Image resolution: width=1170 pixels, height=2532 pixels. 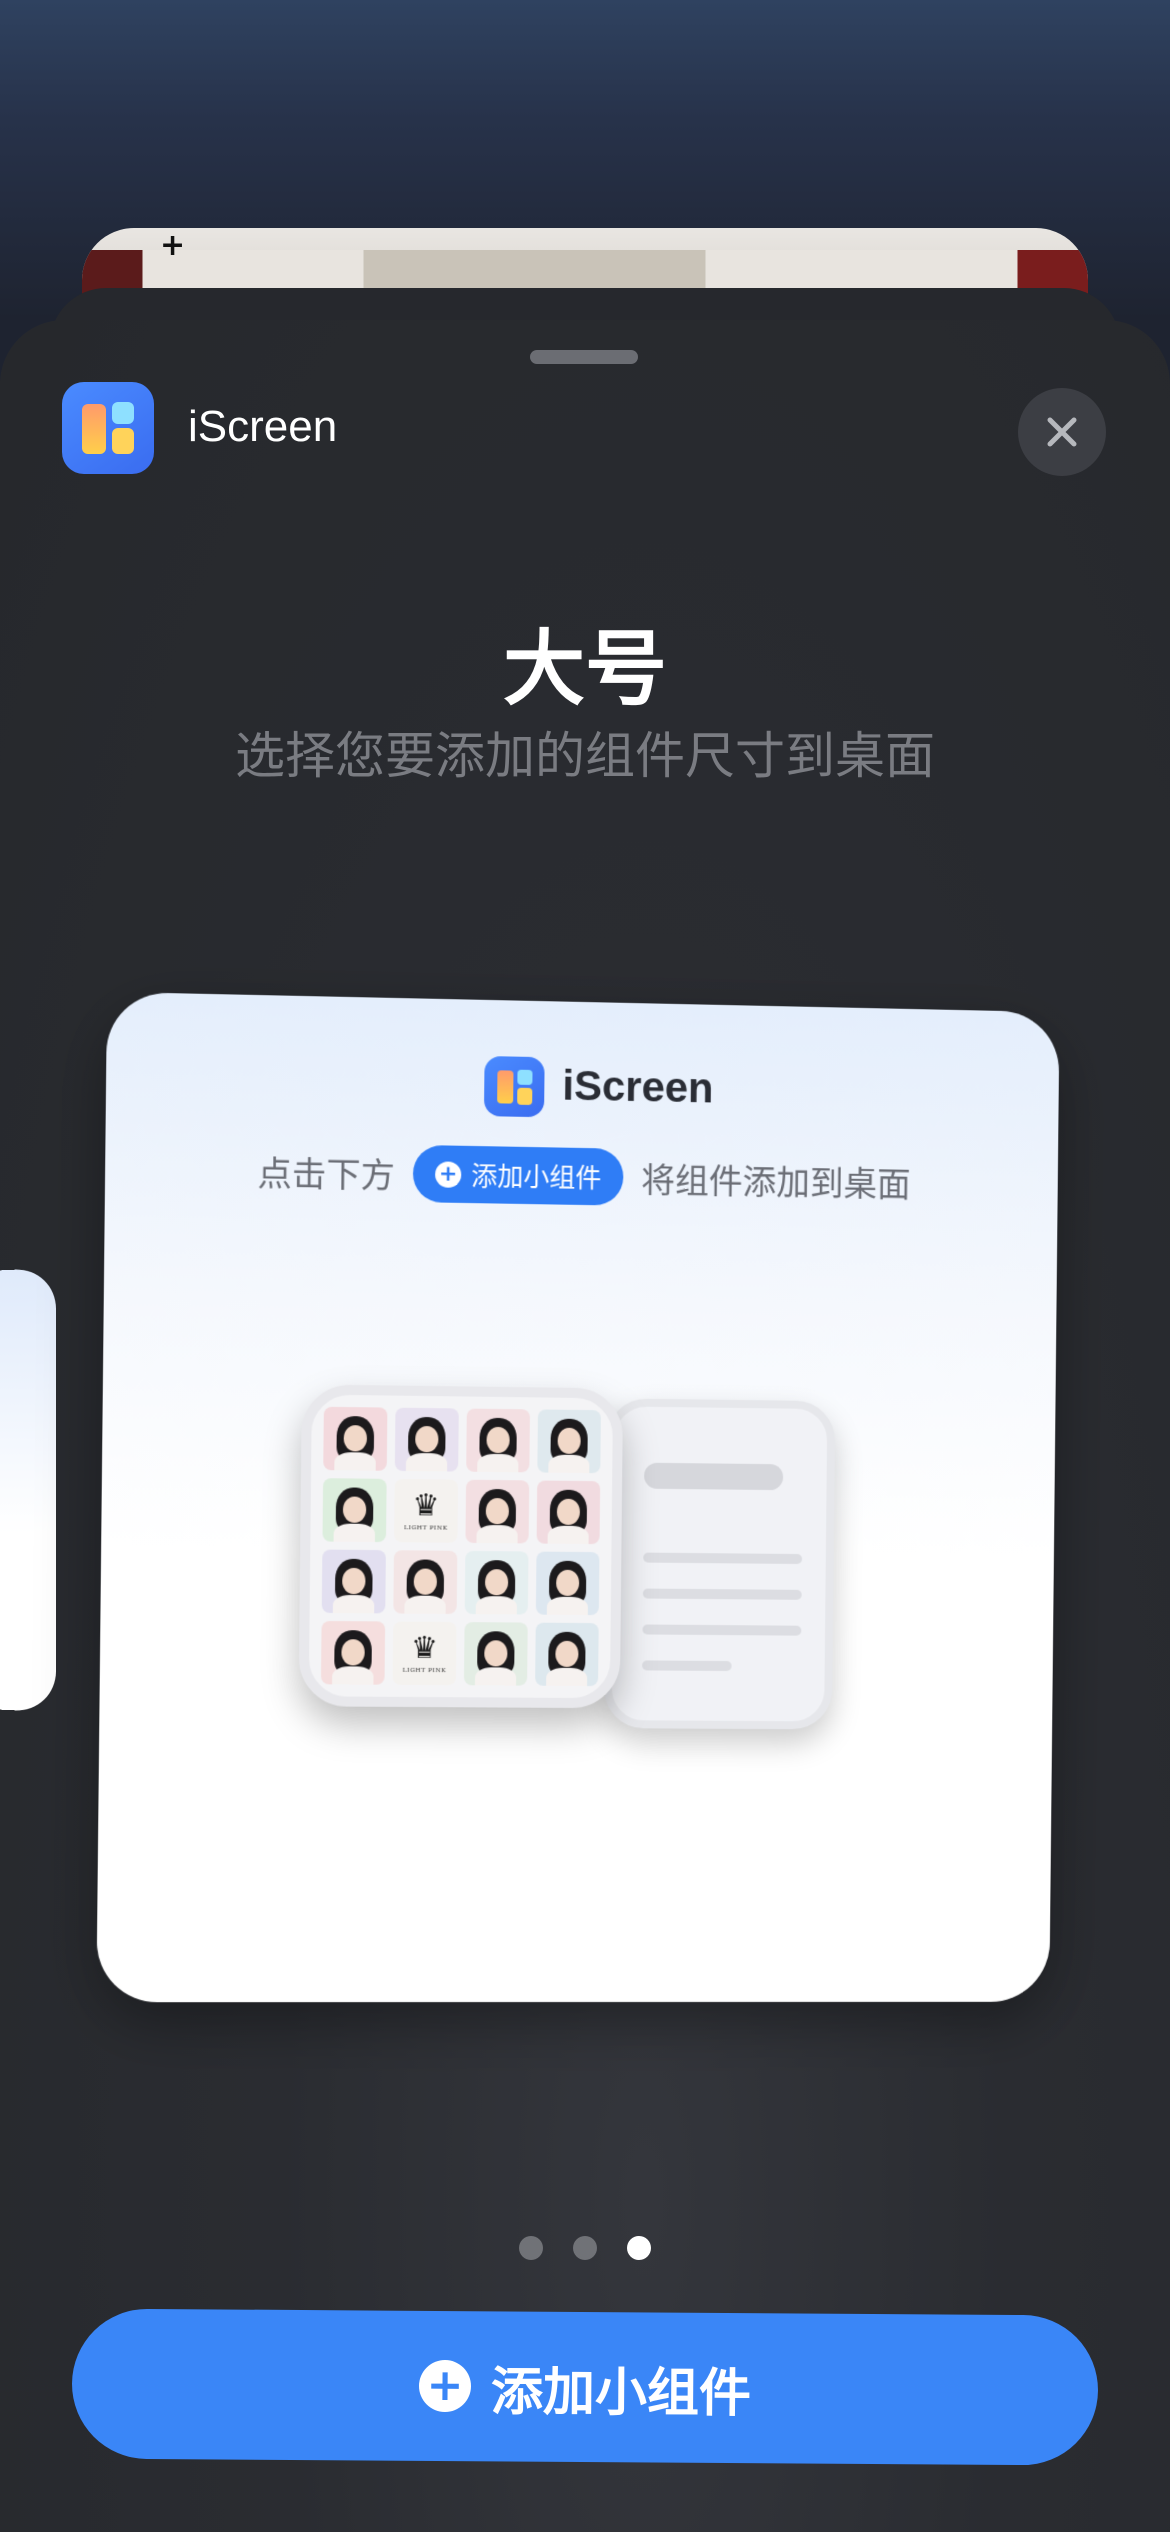 I want to click on widget-app-name: iScreen, so click(x=638, y=1087).